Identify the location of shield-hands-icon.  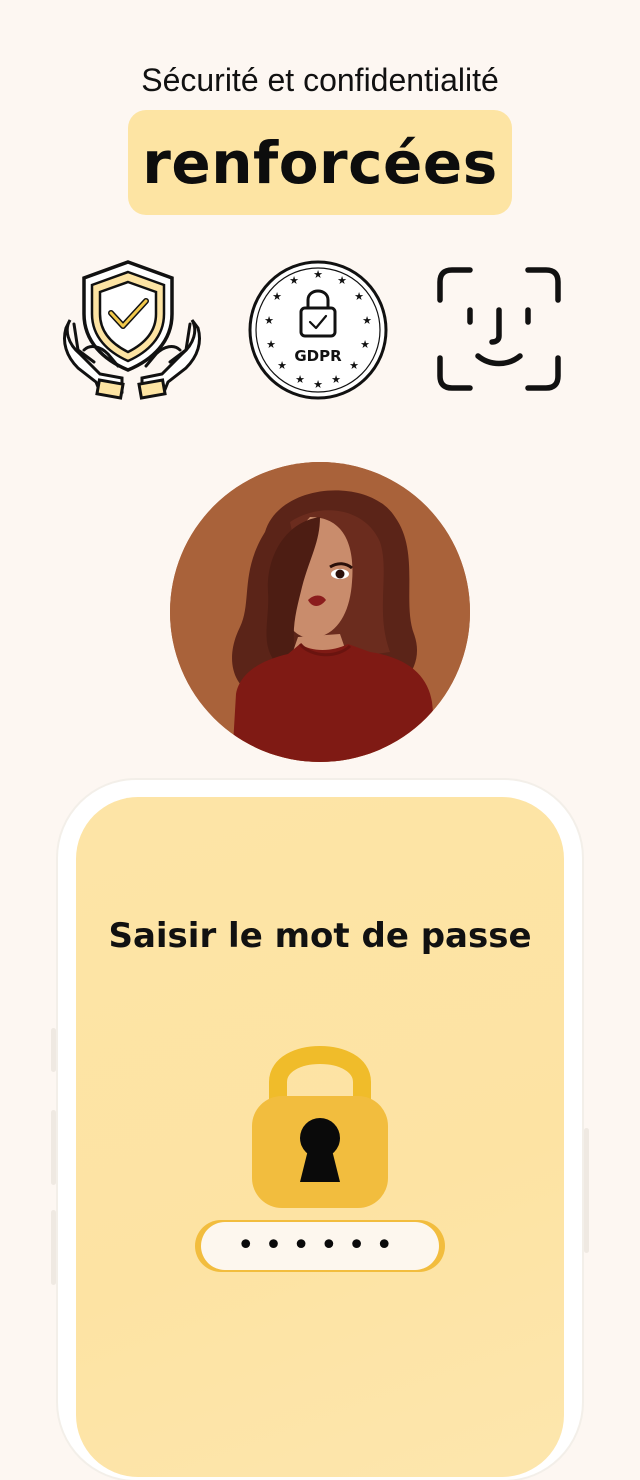
(132, 330).